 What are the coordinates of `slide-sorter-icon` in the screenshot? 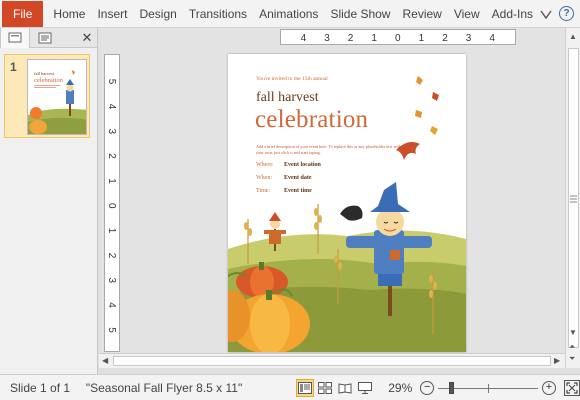 It's located at (325, 387).